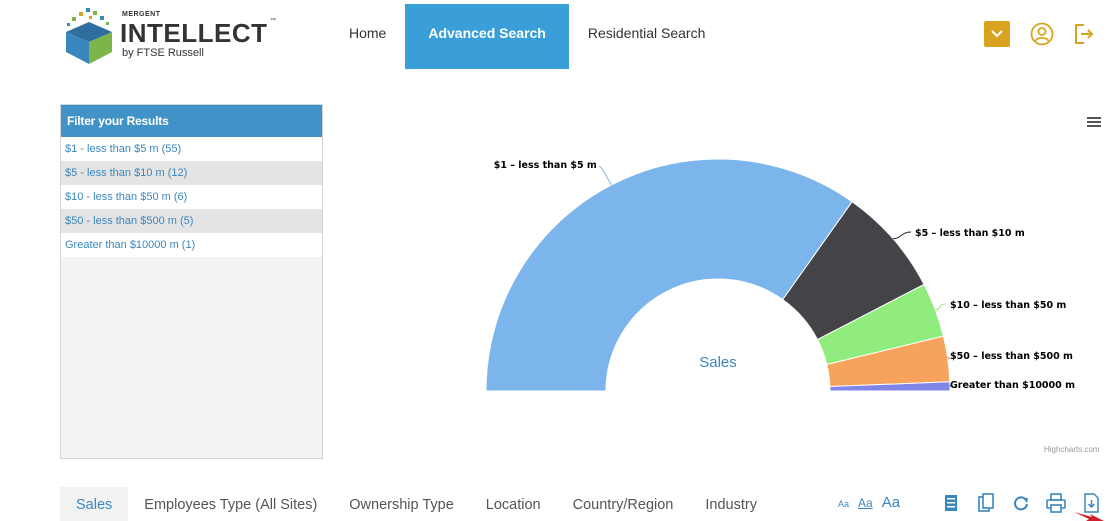 The height and width of the screenshot is (521, 1116). What do you see at coordinates (718, 362) in the screenshot?
I see `chart-center-label: Sales` at bounding box center [718, 362].